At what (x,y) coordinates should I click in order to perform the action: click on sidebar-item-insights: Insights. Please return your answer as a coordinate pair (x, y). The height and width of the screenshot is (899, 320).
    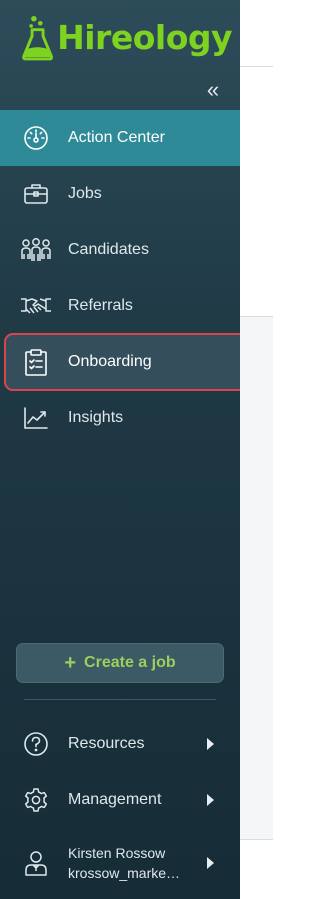
    Looking at the image, I should click on (120, 418).